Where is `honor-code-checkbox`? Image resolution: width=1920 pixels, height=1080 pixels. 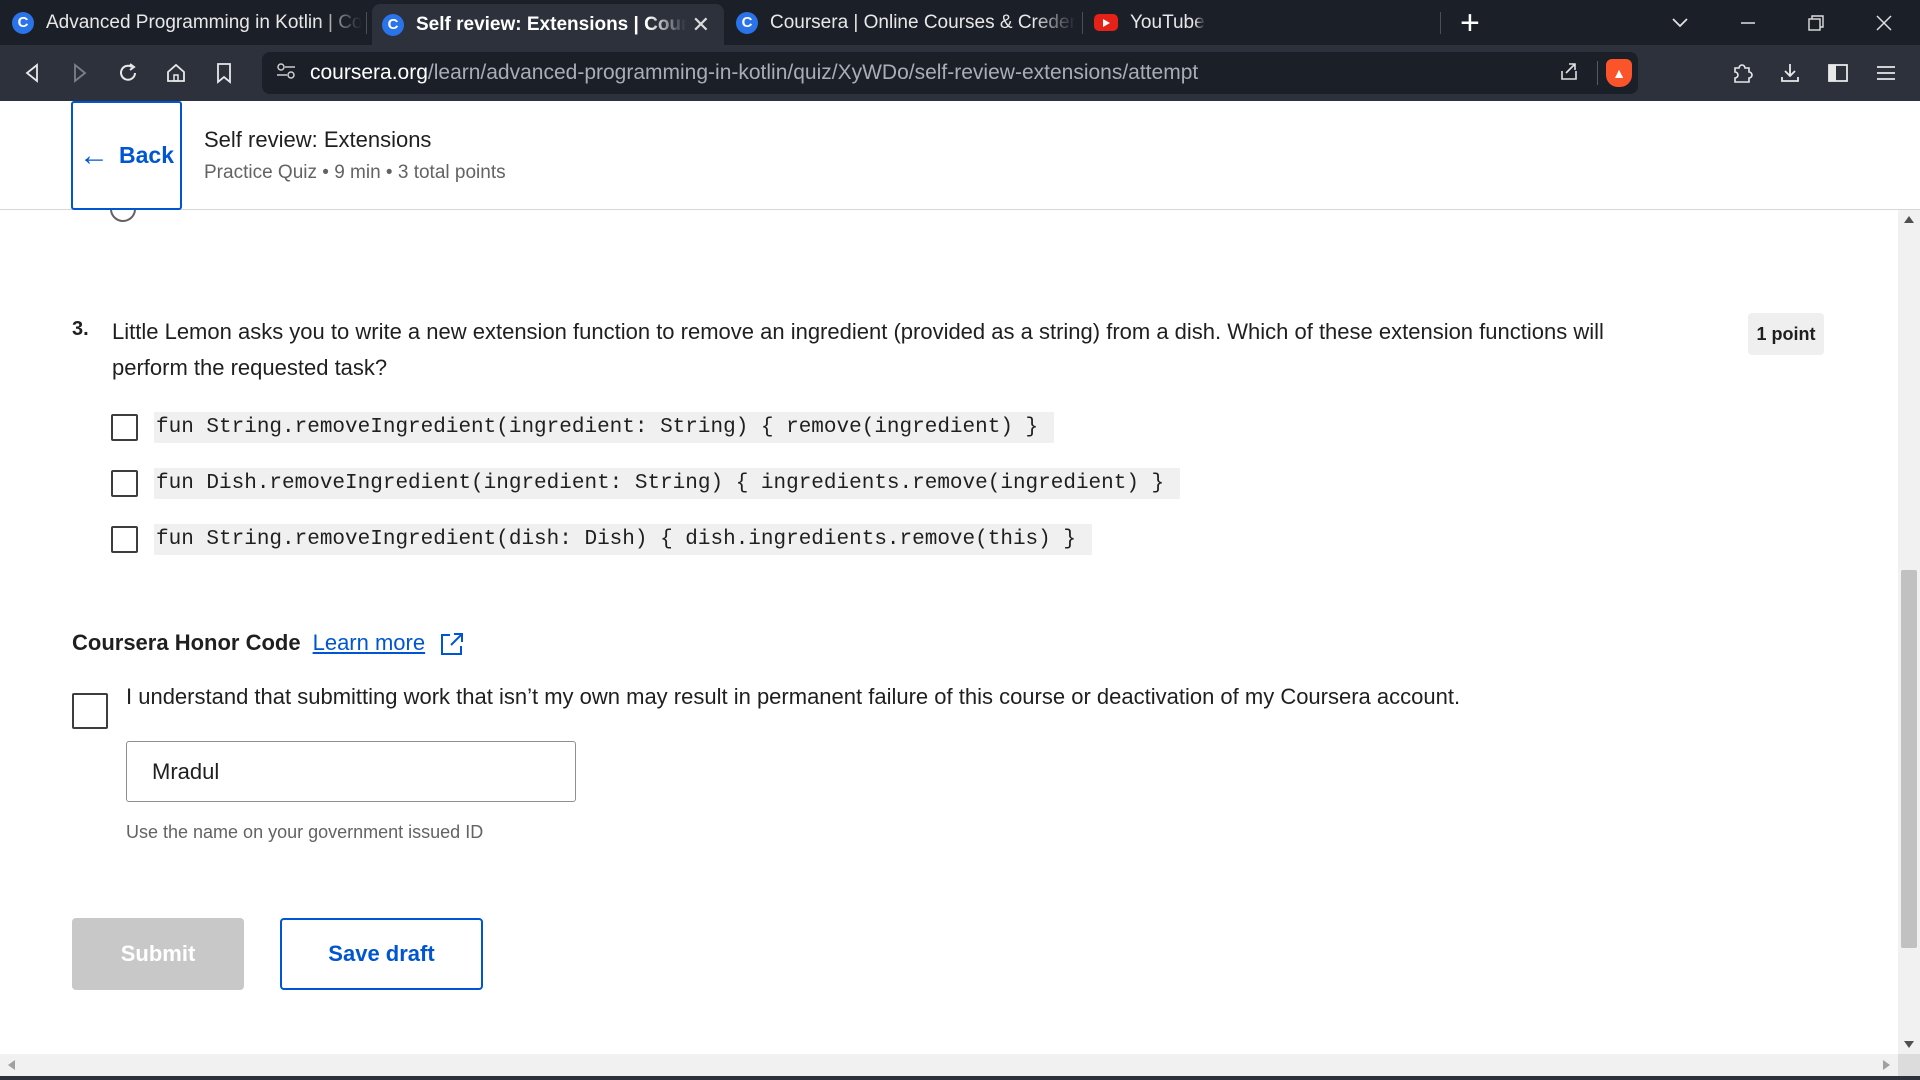
honor-code-checkbox is located at coordinates (90, 711).